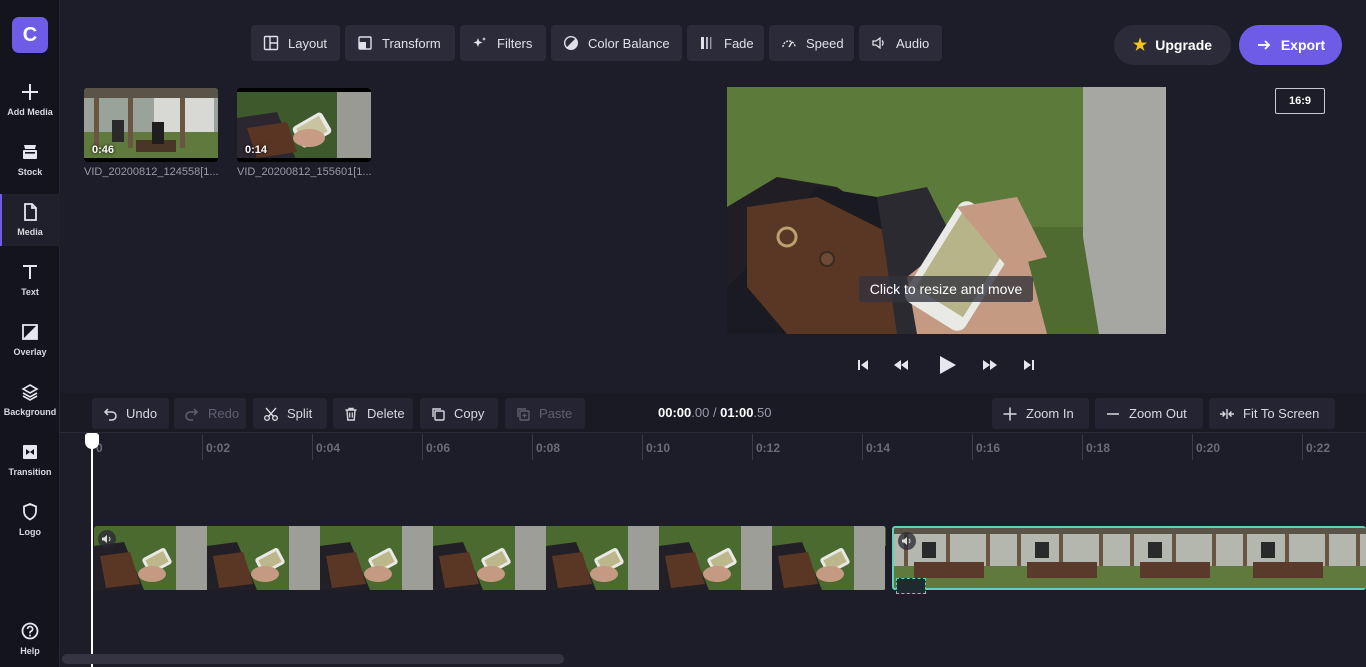  I want to click on audio-button: Audio, so click(900, 43).